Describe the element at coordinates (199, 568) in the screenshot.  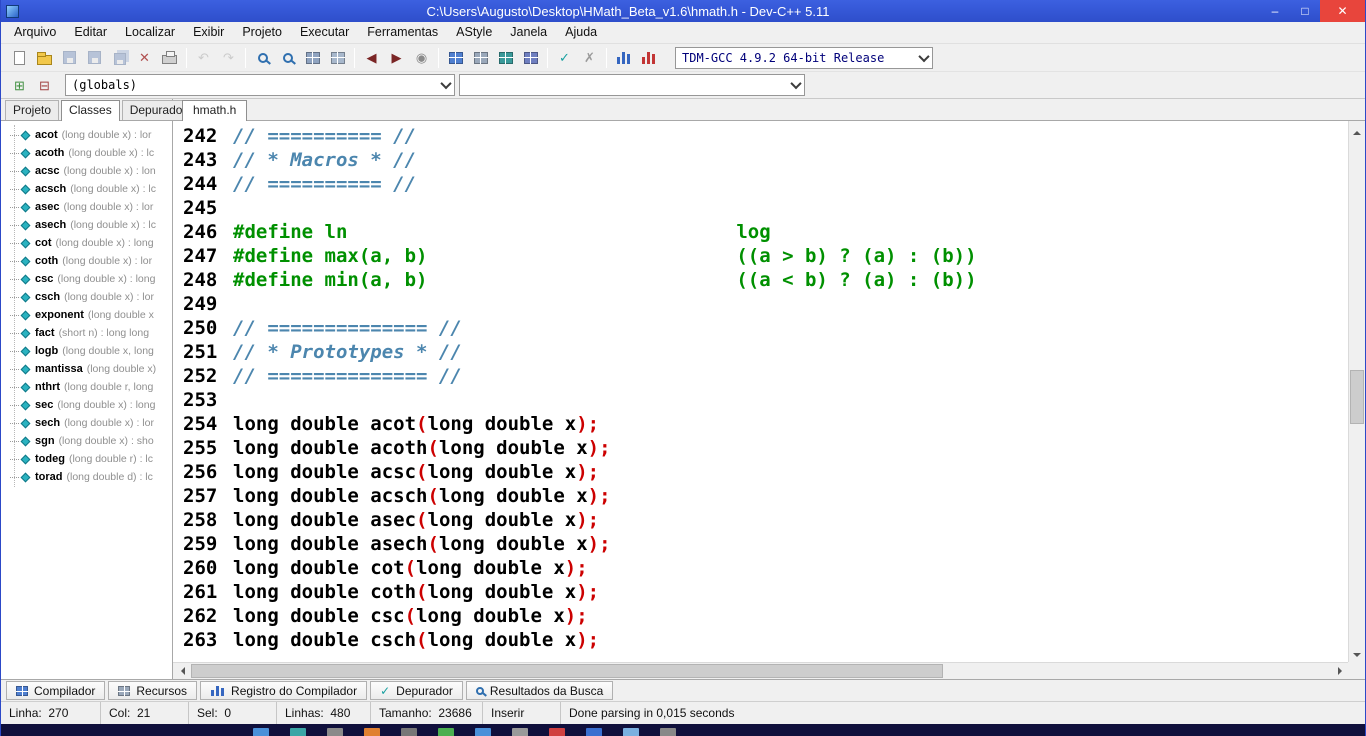
I see `line-number: 260` at that location.